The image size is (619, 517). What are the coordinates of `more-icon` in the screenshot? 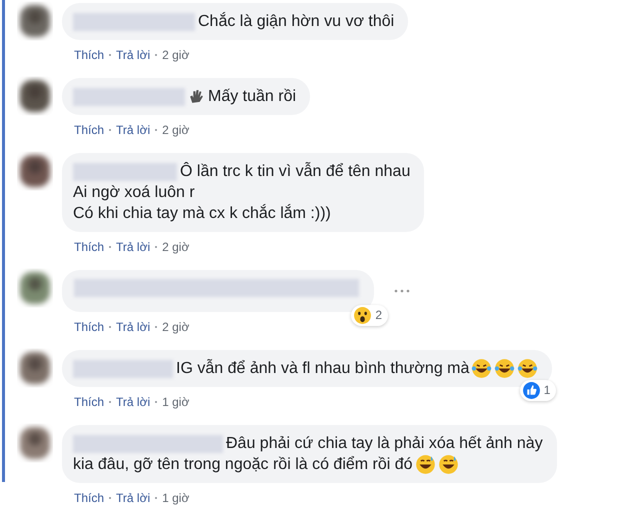 It's located at (402, 291).